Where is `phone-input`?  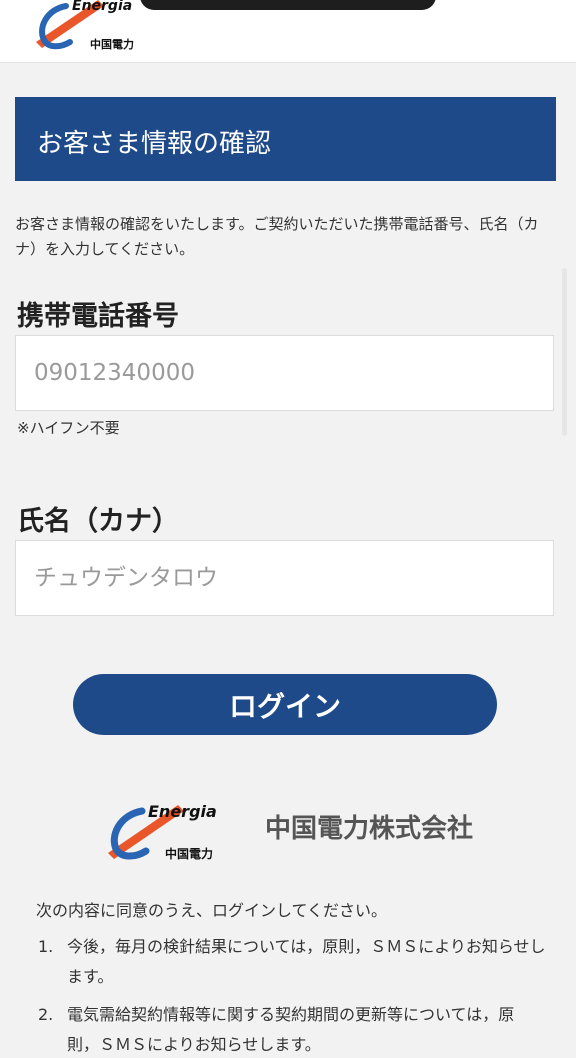
phone-input is located at coordinates (284, 373).